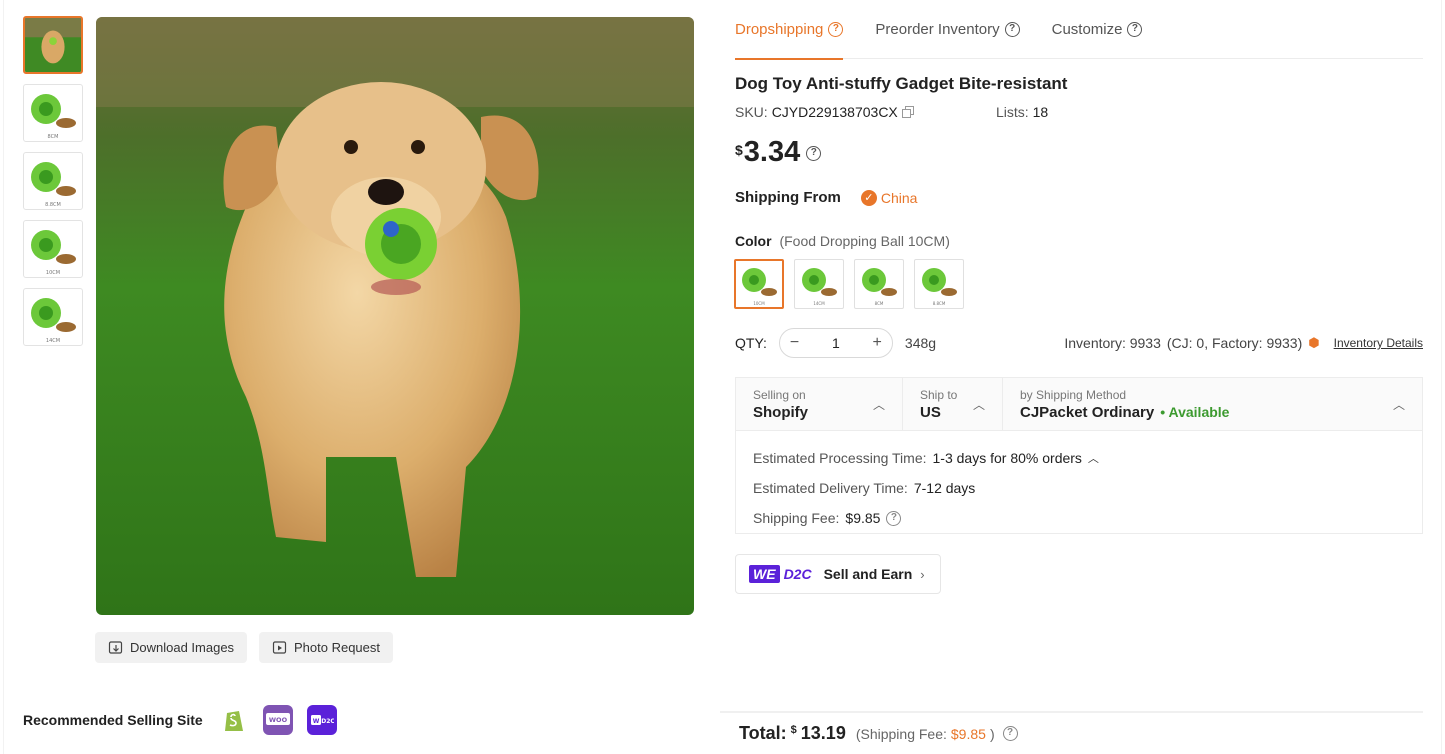  I want to click on right-border, so click(1441, 377).